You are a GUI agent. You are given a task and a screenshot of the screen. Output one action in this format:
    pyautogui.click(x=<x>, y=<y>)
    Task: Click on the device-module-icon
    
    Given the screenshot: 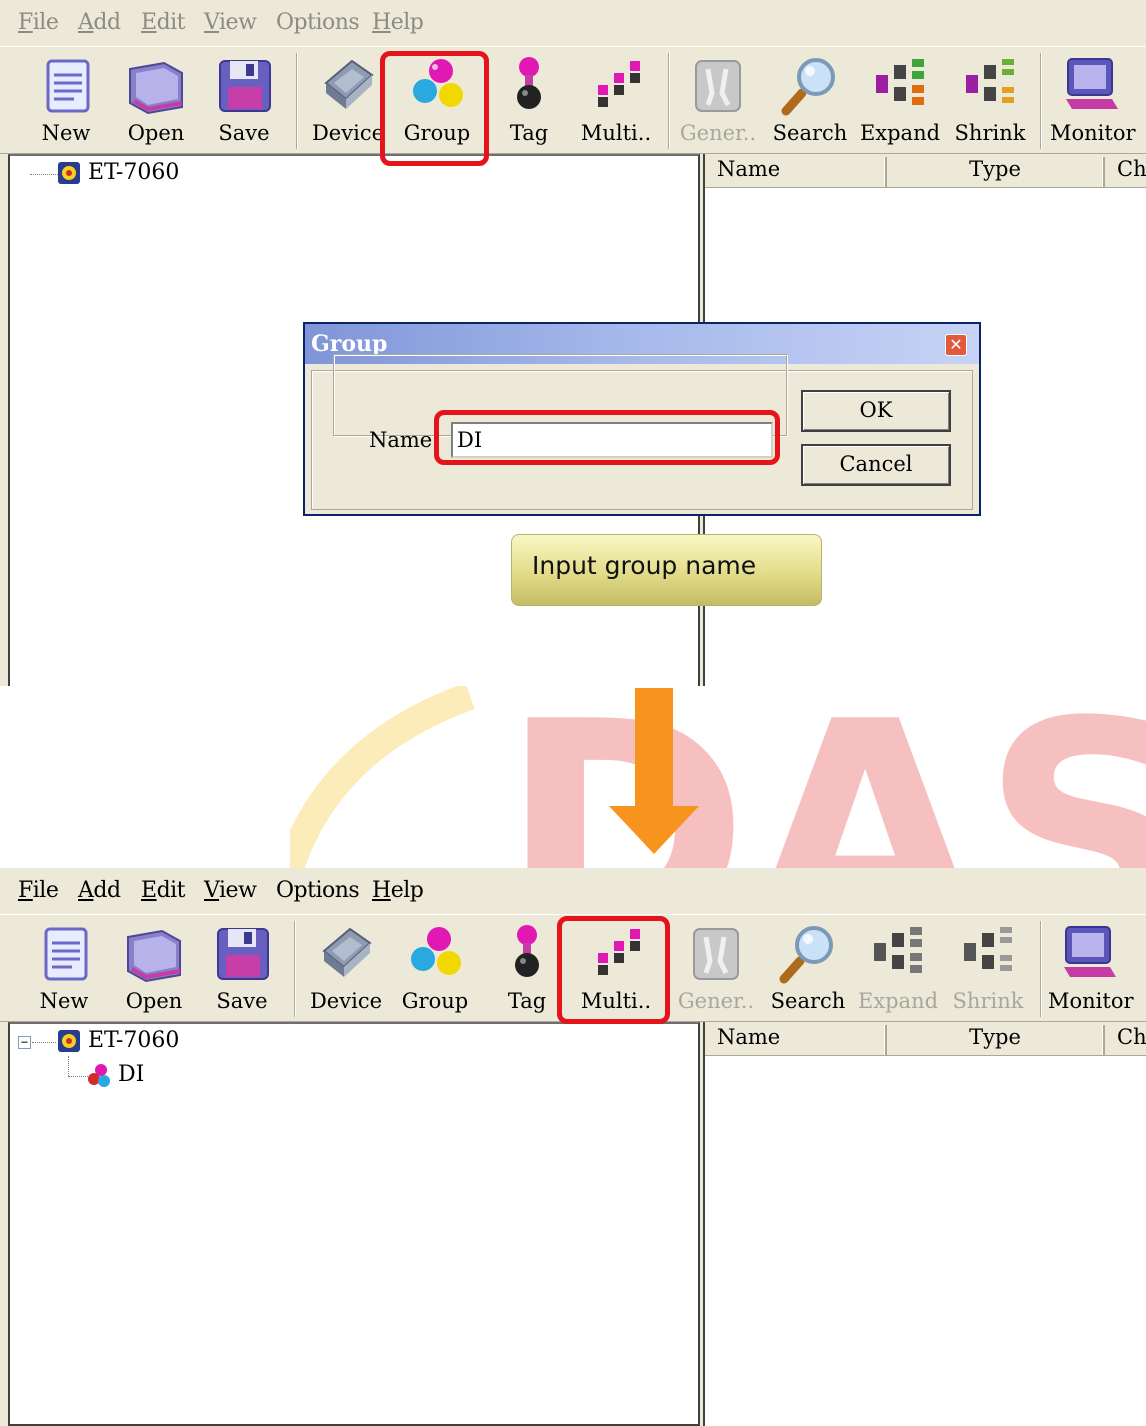 What is the action you would take?
    pyautogui.click(x=349, y=84)
    